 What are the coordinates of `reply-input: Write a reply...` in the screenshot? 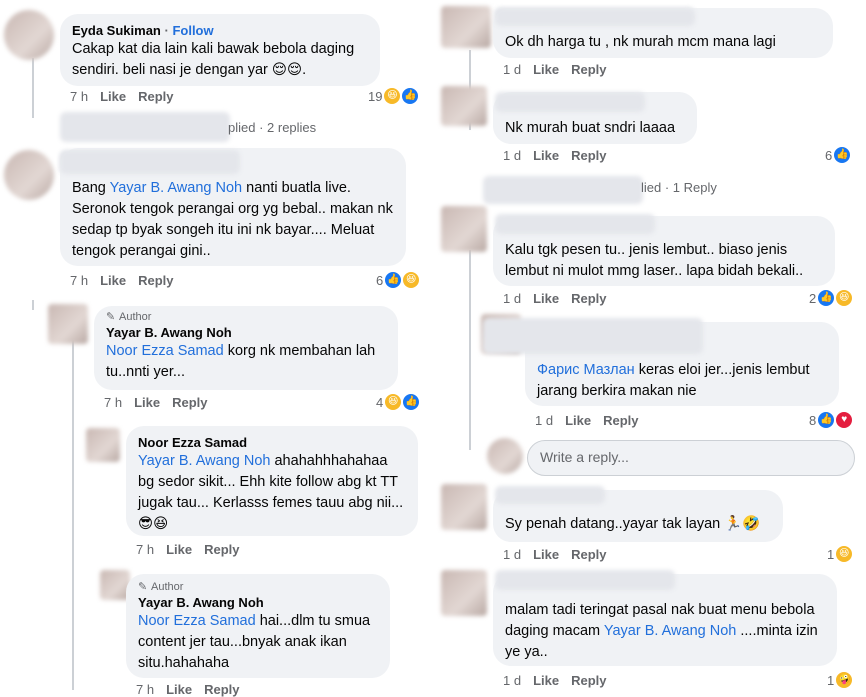 It's located at (691, 458).